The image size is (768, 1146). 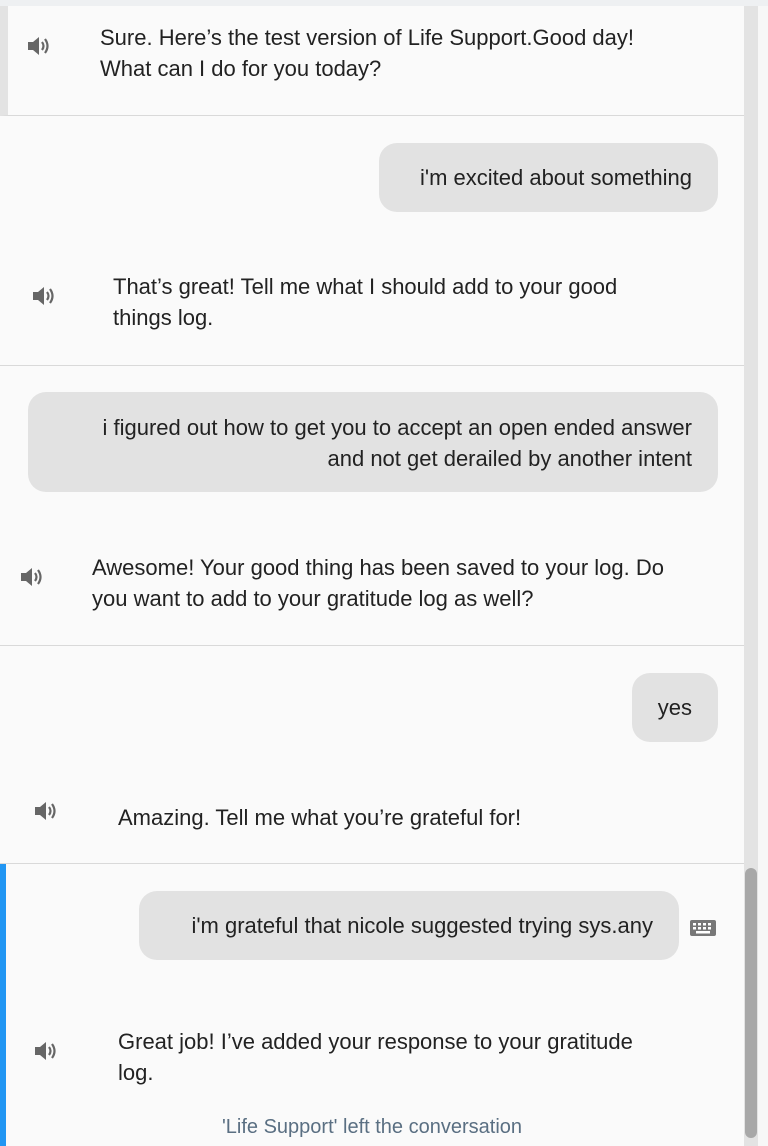 What do you see at coordinates (136, 1072) in the screenshot?
I see `agent-message-line: log.` at bounding box center [136, 1072].